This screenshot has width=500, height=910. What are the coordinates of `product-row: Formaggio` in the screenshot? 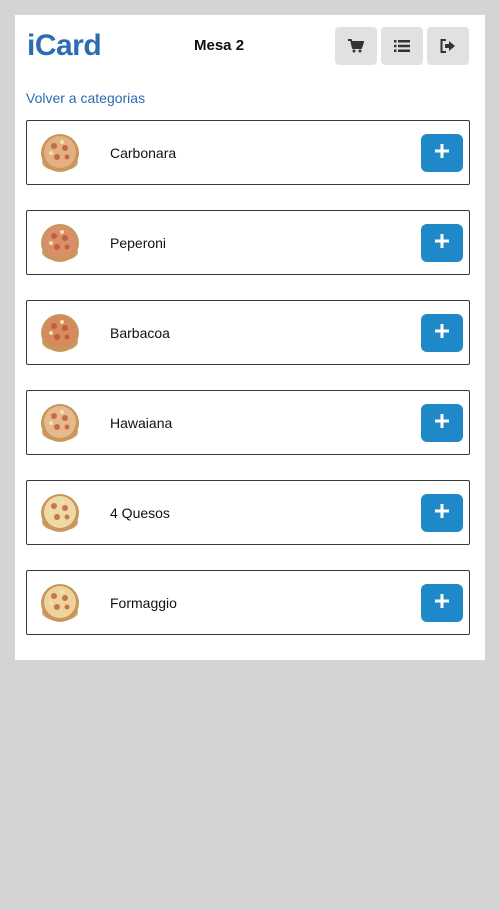 It's located at (248, 602).